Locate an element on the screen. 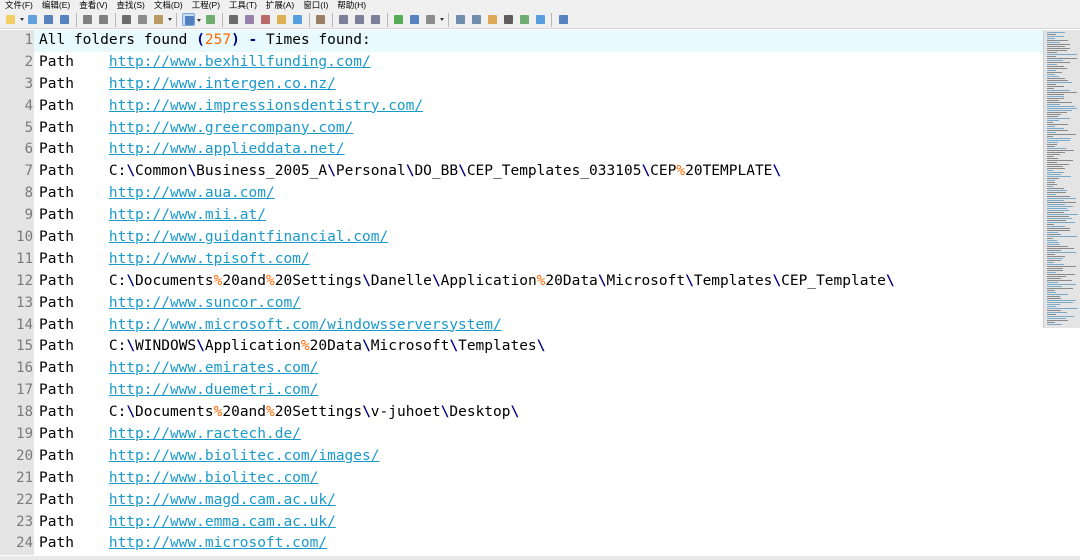 This screenshot has height=560, width=1080. format-icon is located at coordinates (320, 19).